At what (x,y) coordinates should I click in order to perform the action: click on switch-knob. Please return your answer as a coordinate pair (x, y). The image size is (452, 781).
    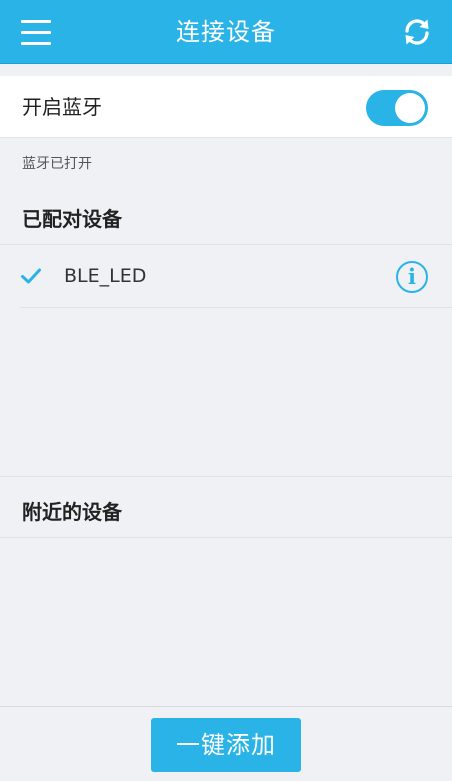
    Looking at the image, I should click on (410, 108).